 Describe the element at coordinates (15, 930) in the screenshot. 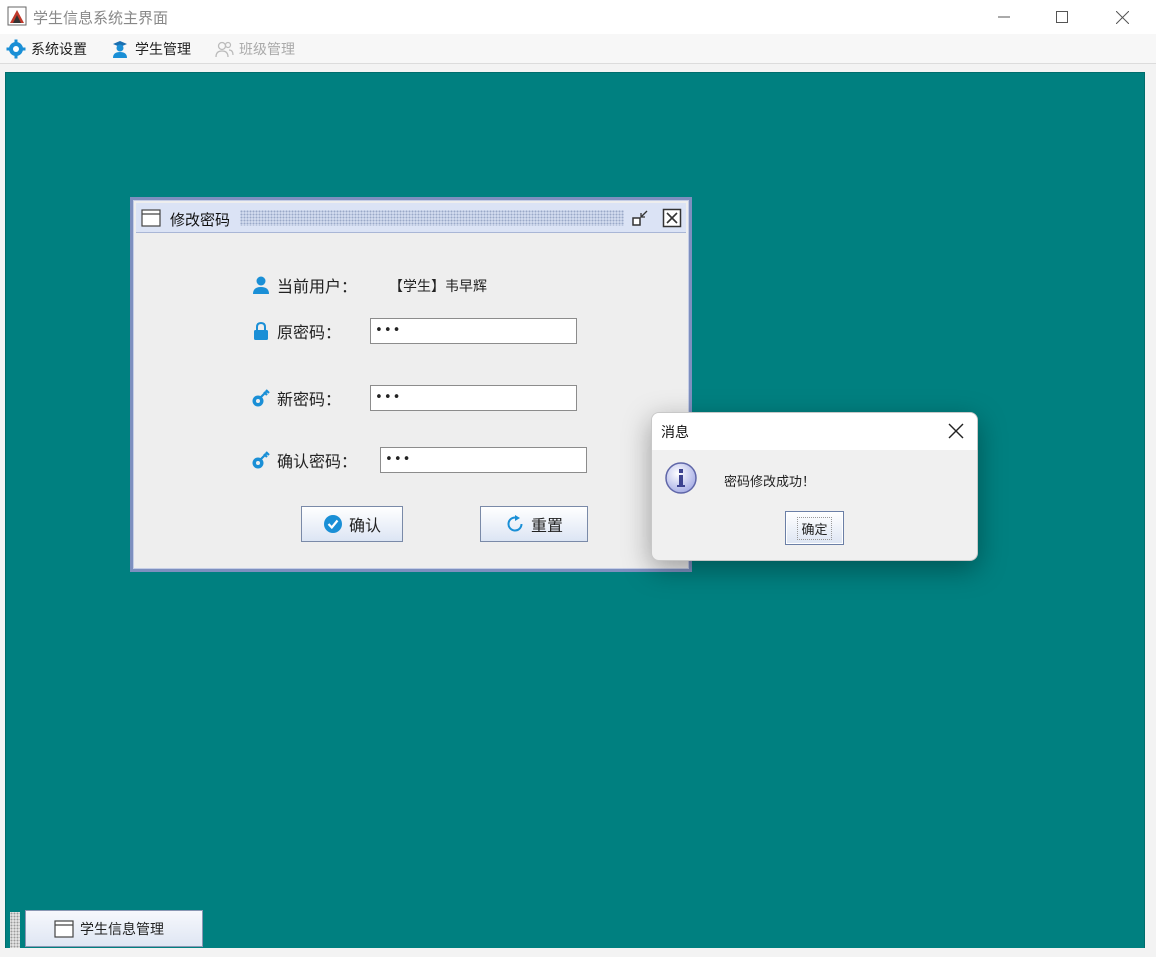

I see `taskbar-grip` at that location.